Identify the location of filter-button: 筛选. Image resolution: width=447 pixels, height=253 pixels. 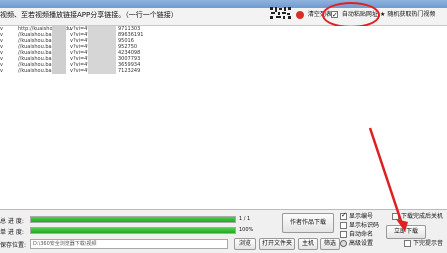
(330, 244).